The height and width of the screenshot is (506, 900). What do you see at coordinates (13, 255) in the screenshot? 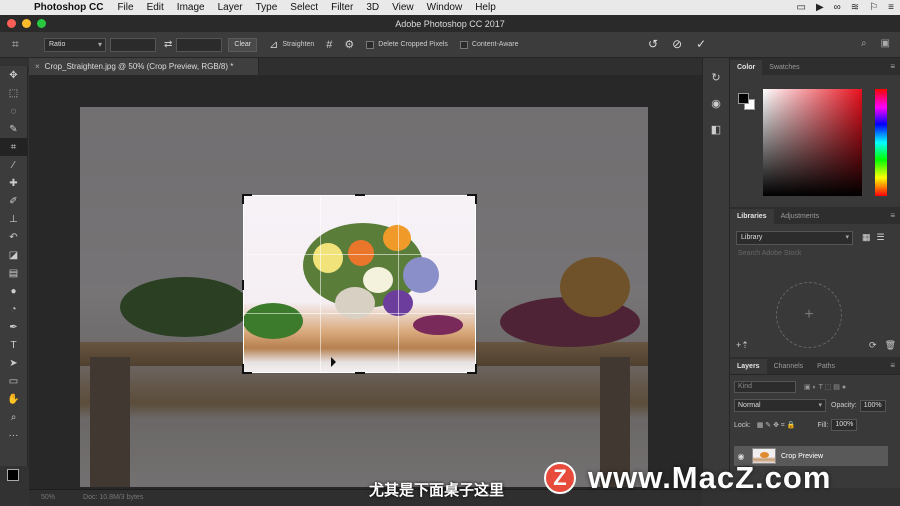
I see `eraser-tool-icon: ◪` at bounding box center [13, 255].